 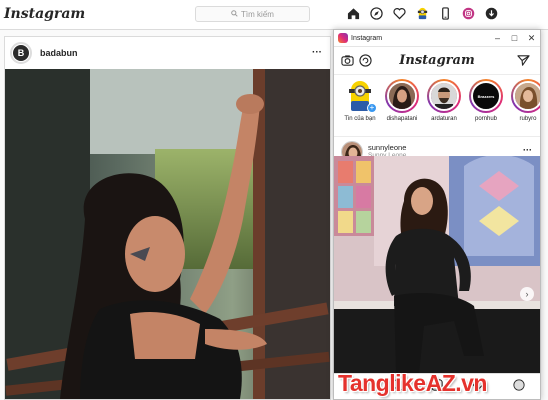 What do you see at coordinates (376, 13) in the screenshot?
I see `compass-icon` at bounding box center [376, 13].